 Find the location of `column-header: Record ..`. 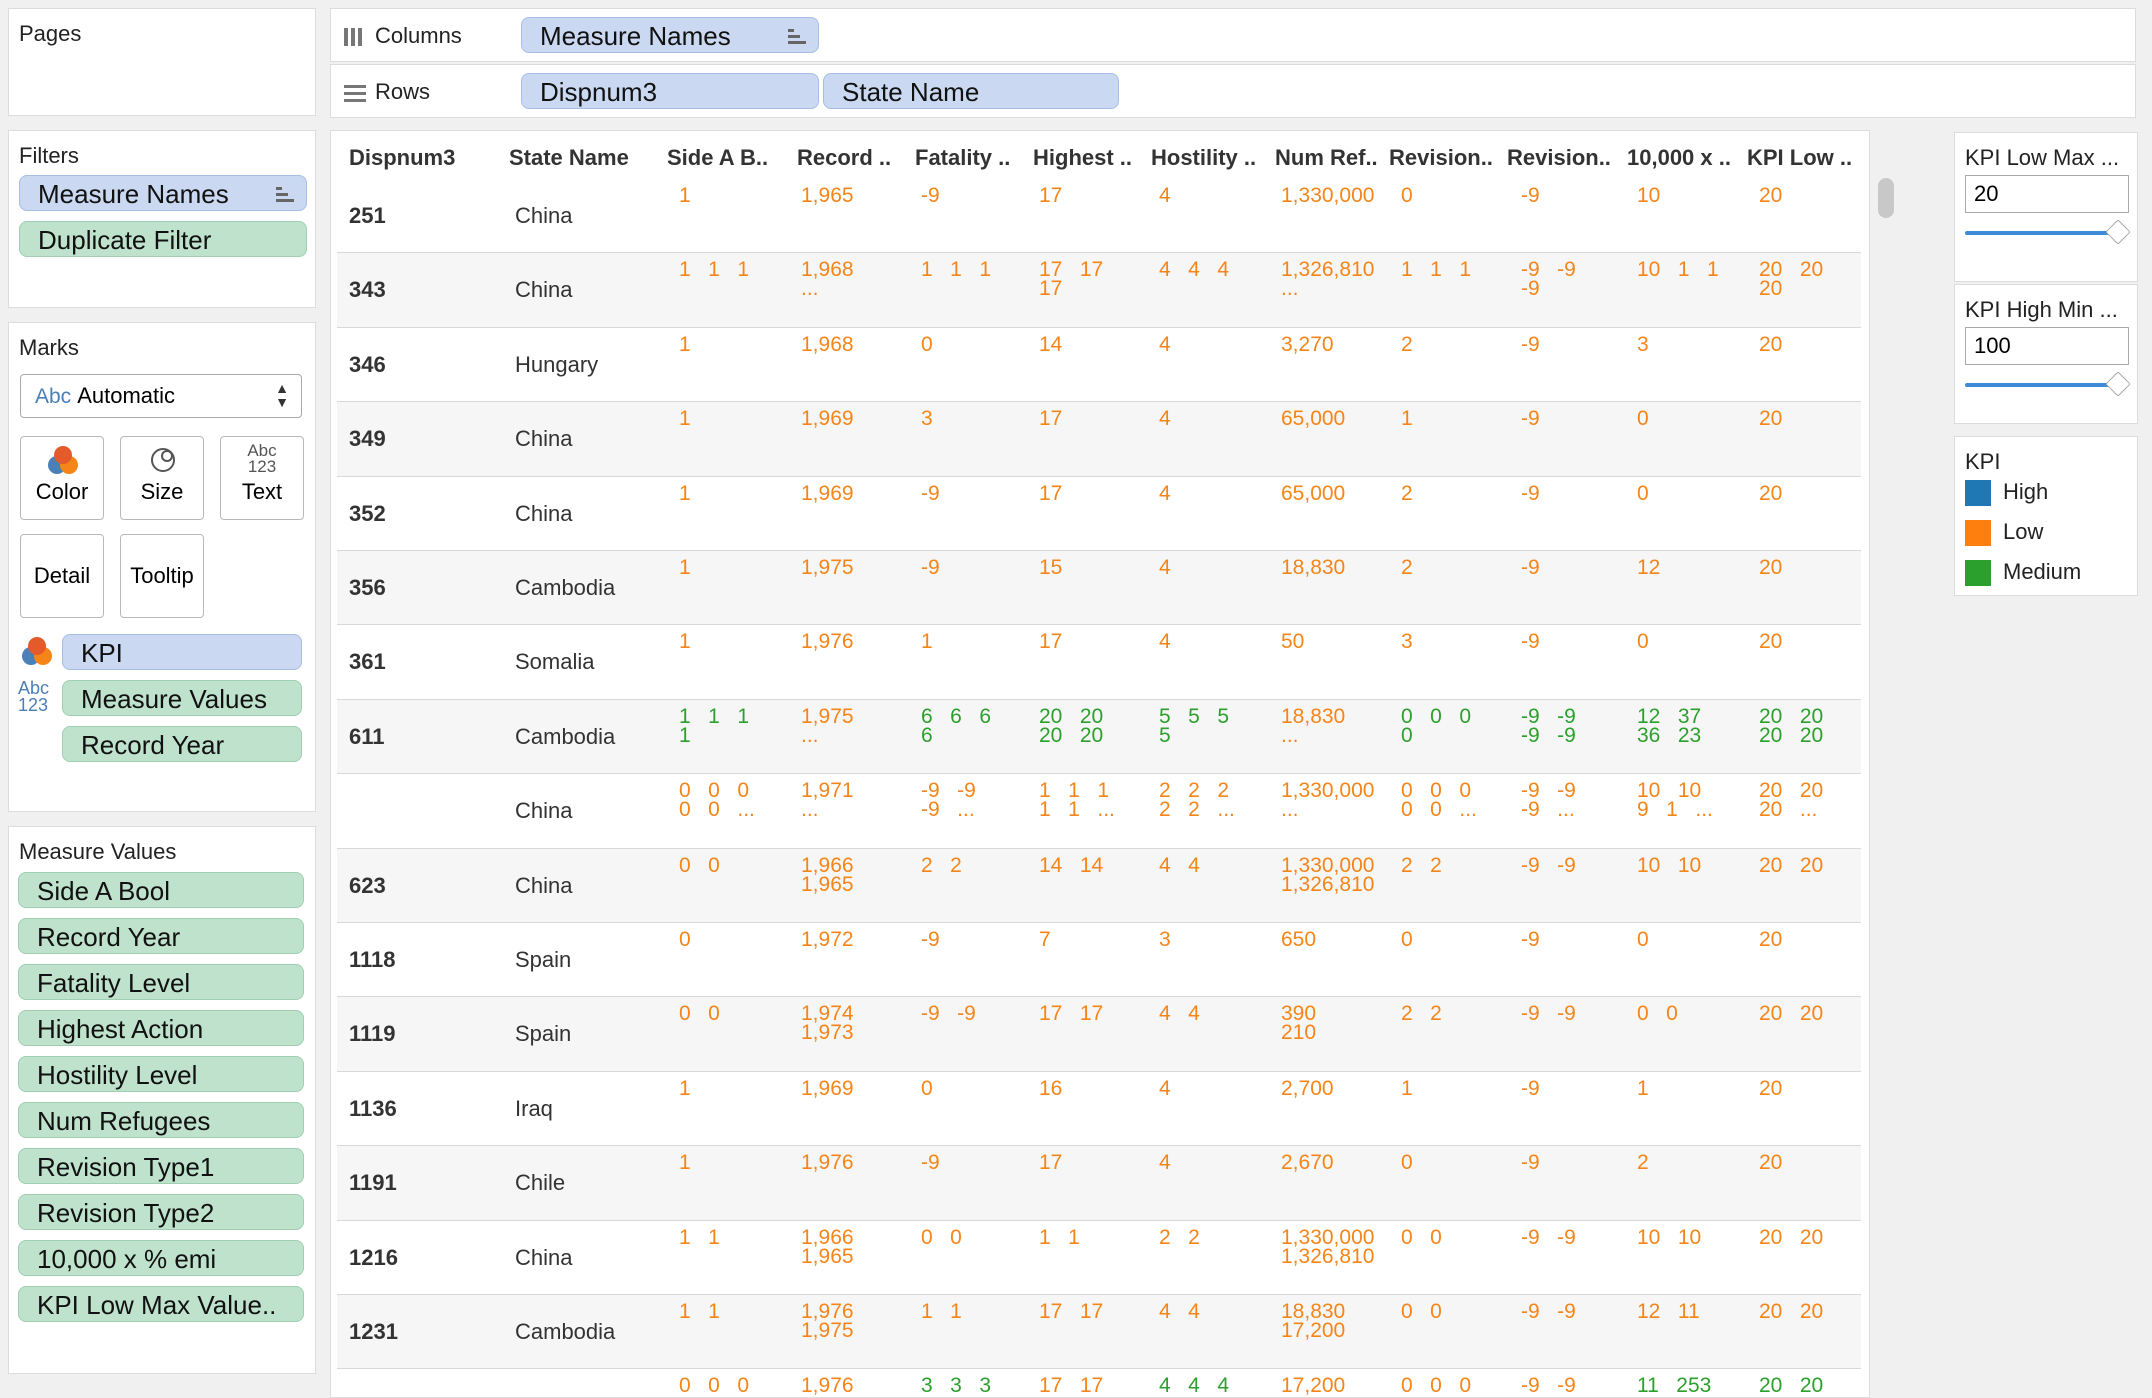

column-header: Record .. is located at coordinates (844, 158).